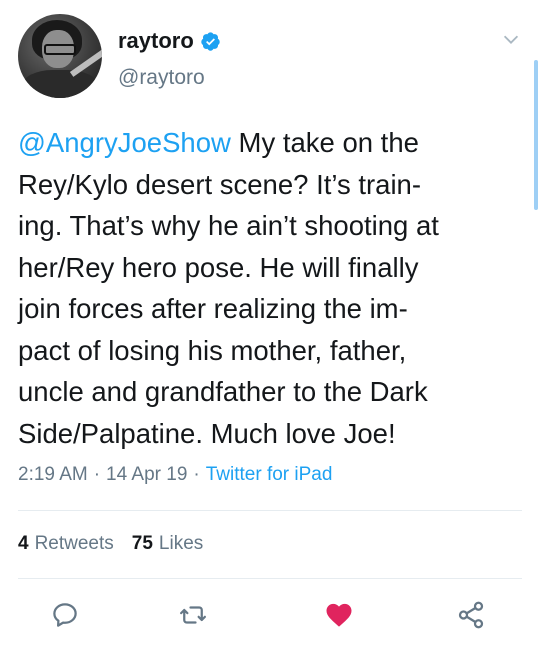 The height and width of the screenshot is (654, 540). Describe the element at coordinates (213, 308) in the screenshot. I see `tweet-line: join forces after realizing the im-` at that location.